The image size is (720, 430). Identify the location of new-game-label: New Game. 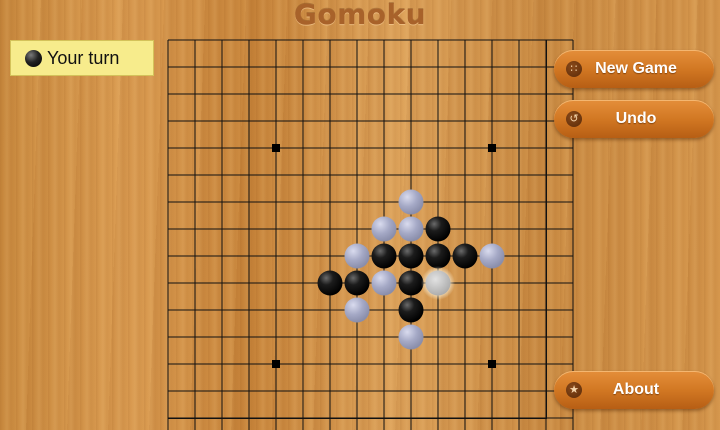
(636, 68).